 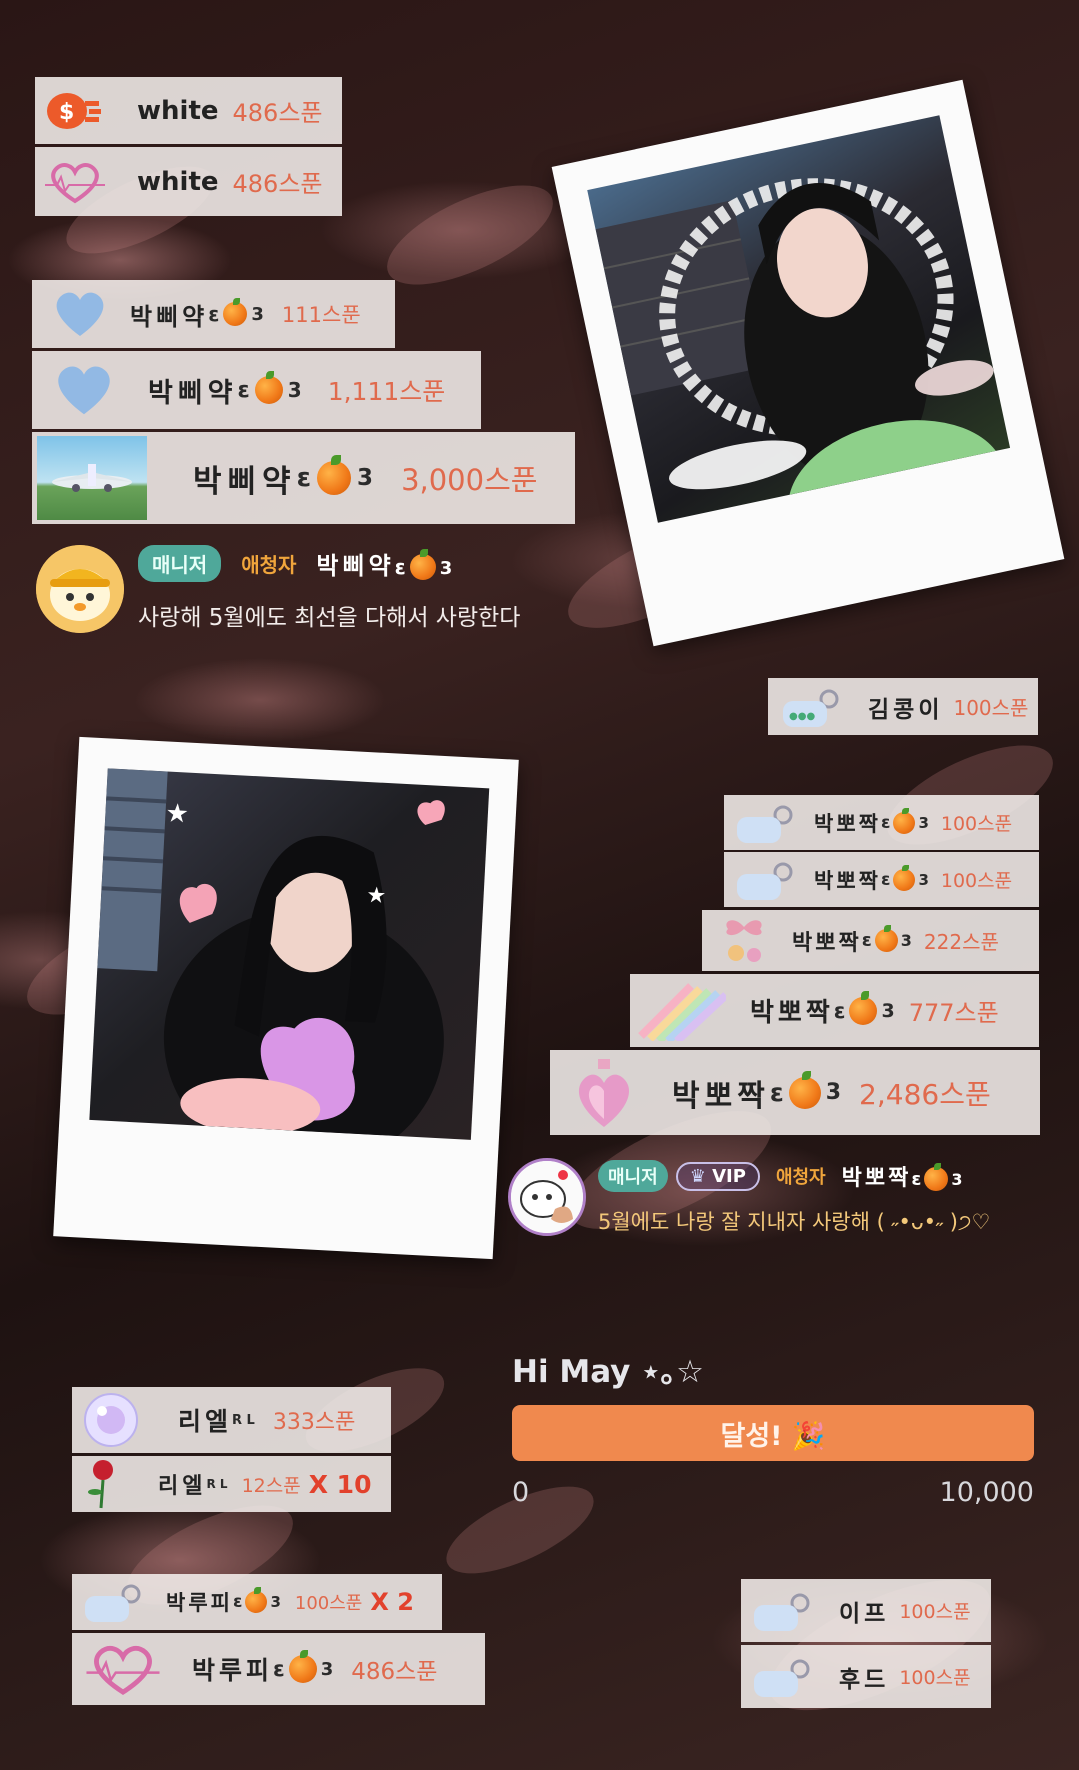 I want to click on gift-amount: 222스푼, so click(x=961, y=942).